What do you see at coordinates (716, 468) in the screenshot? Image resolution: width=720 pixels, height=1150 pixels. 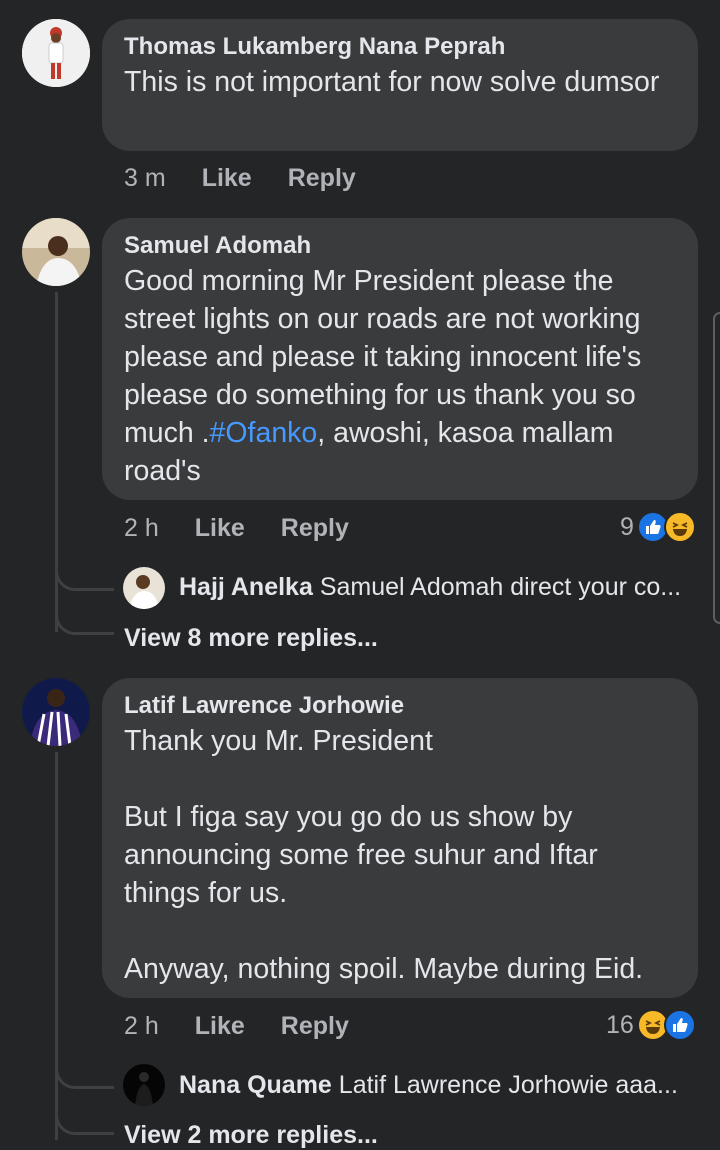 I see `scrollbar` at bounding box center [716, 468].